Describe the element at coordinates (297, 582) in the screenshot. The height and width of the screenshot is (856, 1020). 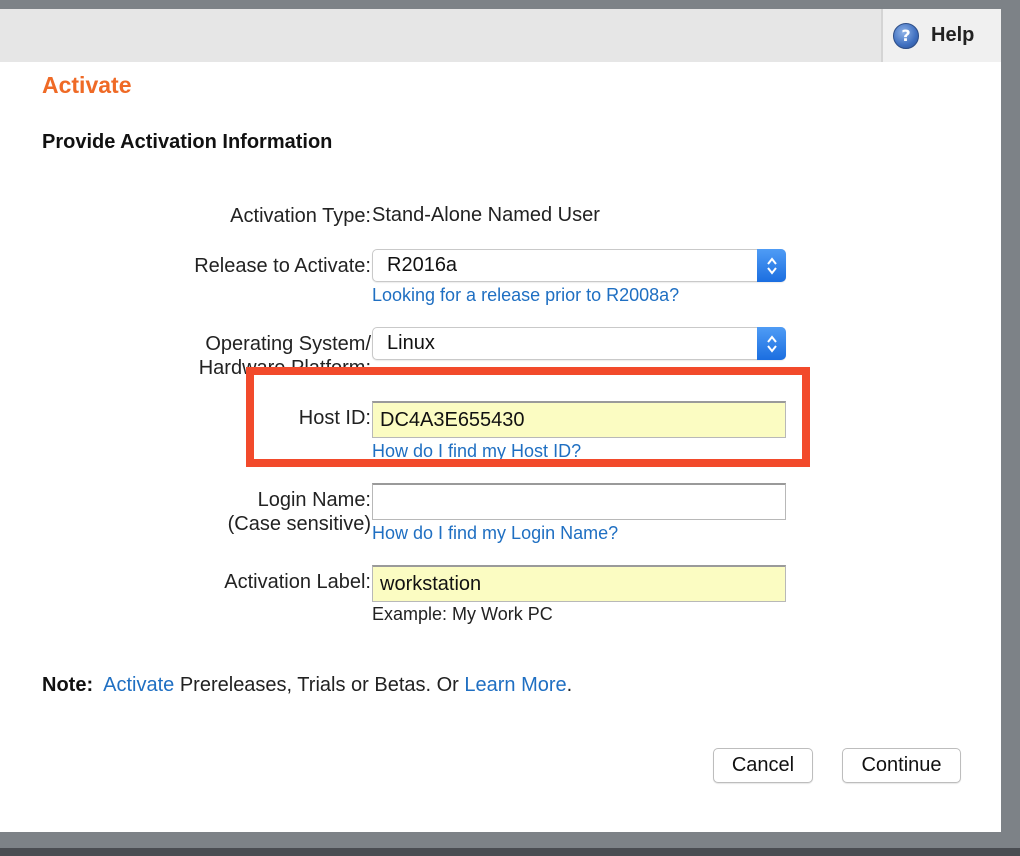
I see `activation-label-label: Activation Label:` at that location.